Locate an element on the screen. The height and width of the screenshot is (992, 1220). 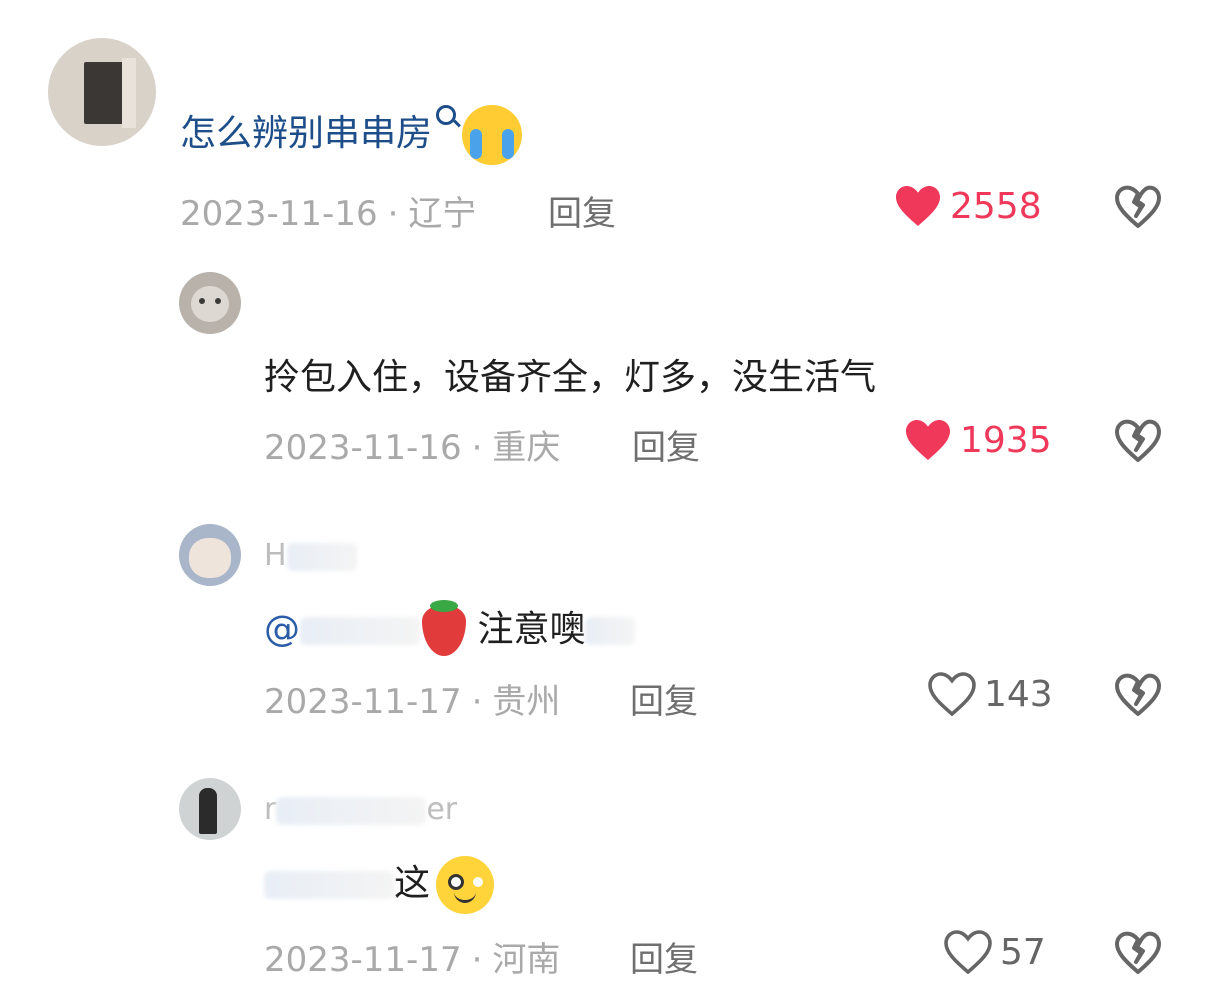
comment-location: 贵州 is located at coordinates (526, 702).